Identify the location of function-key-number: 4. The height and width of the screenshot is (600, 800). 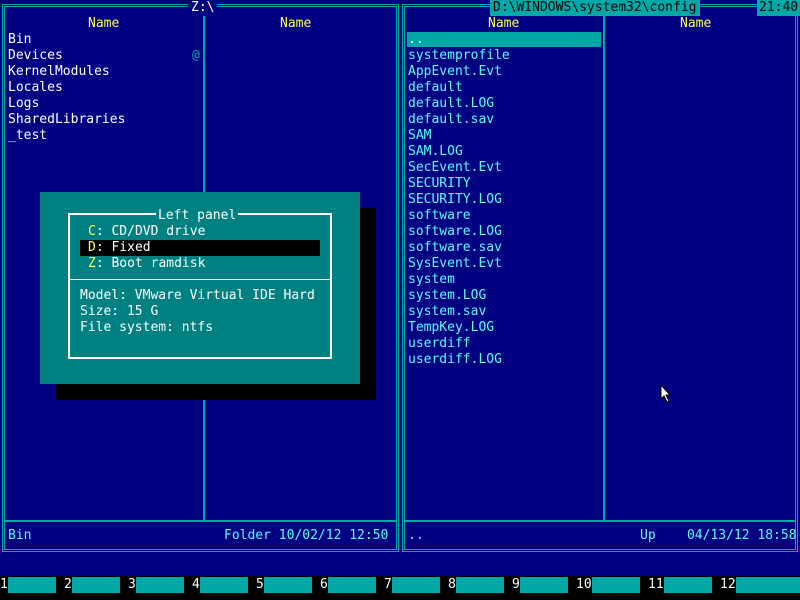
(196, 584).